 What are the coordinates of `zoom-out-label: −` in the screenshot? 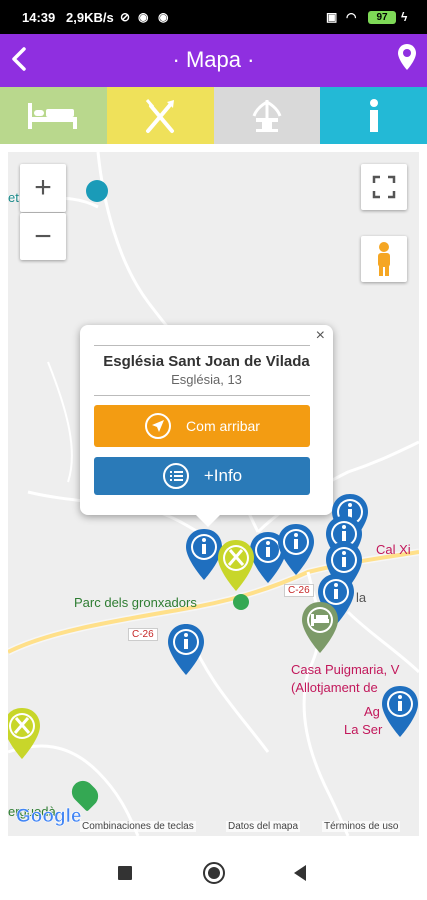 It's located at (43, 236).